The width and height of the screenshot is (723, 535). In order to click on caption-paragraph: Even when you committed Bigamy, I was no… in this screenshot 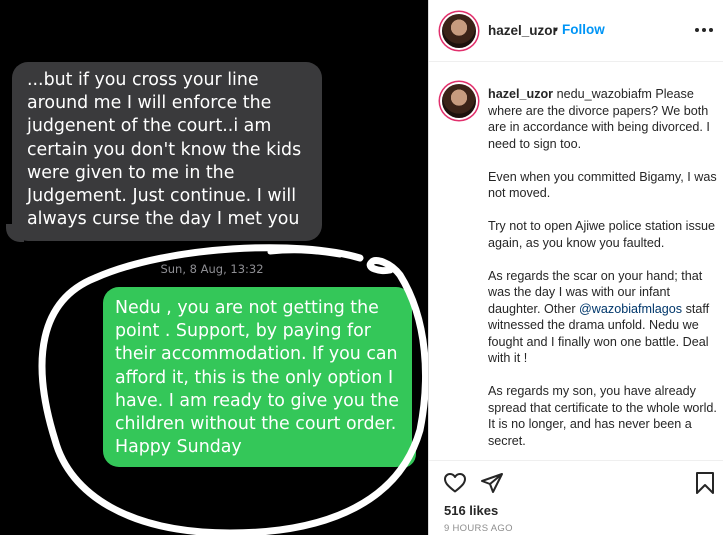, I will do `click(602, 185)`.